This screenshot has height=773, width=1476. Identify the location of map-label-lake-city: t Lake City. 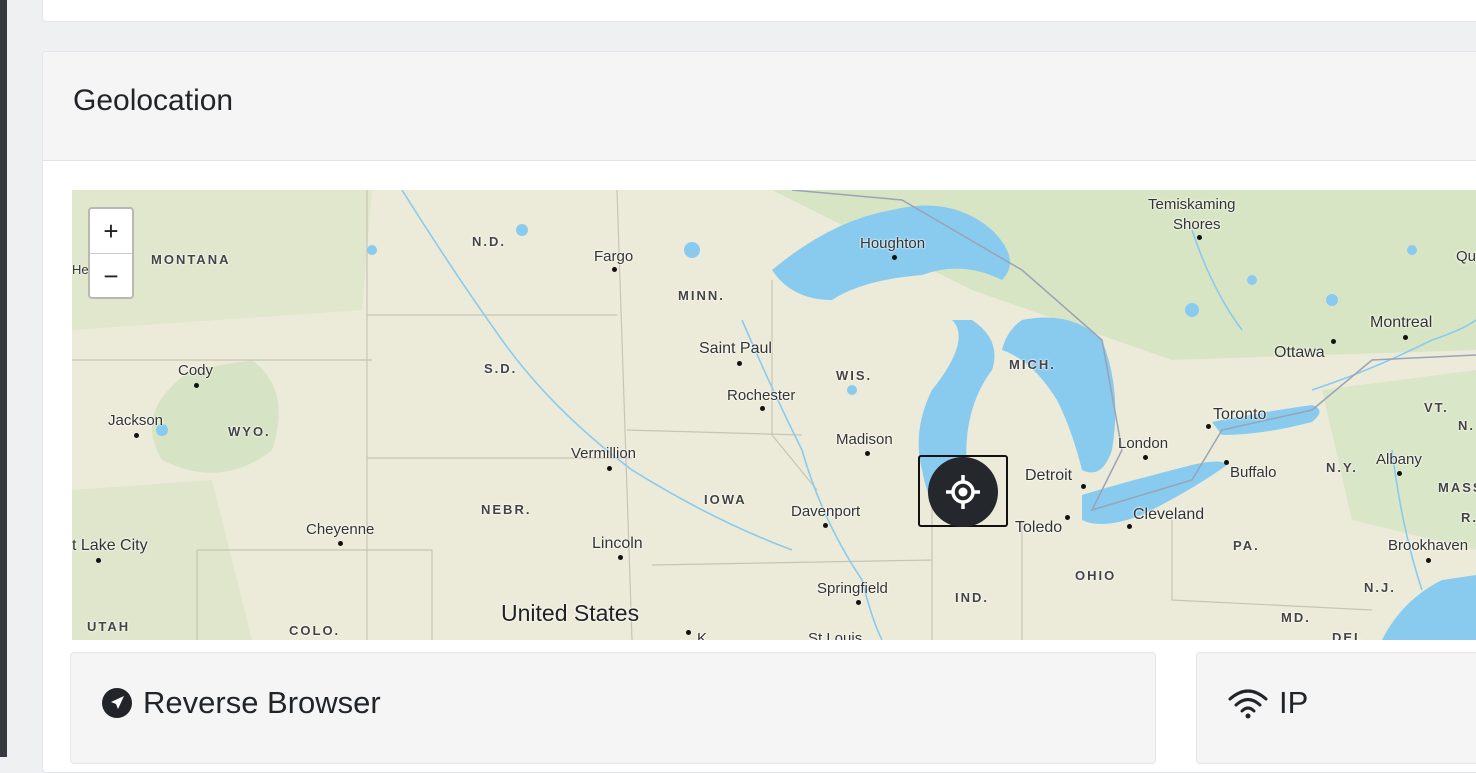
(110, 545).